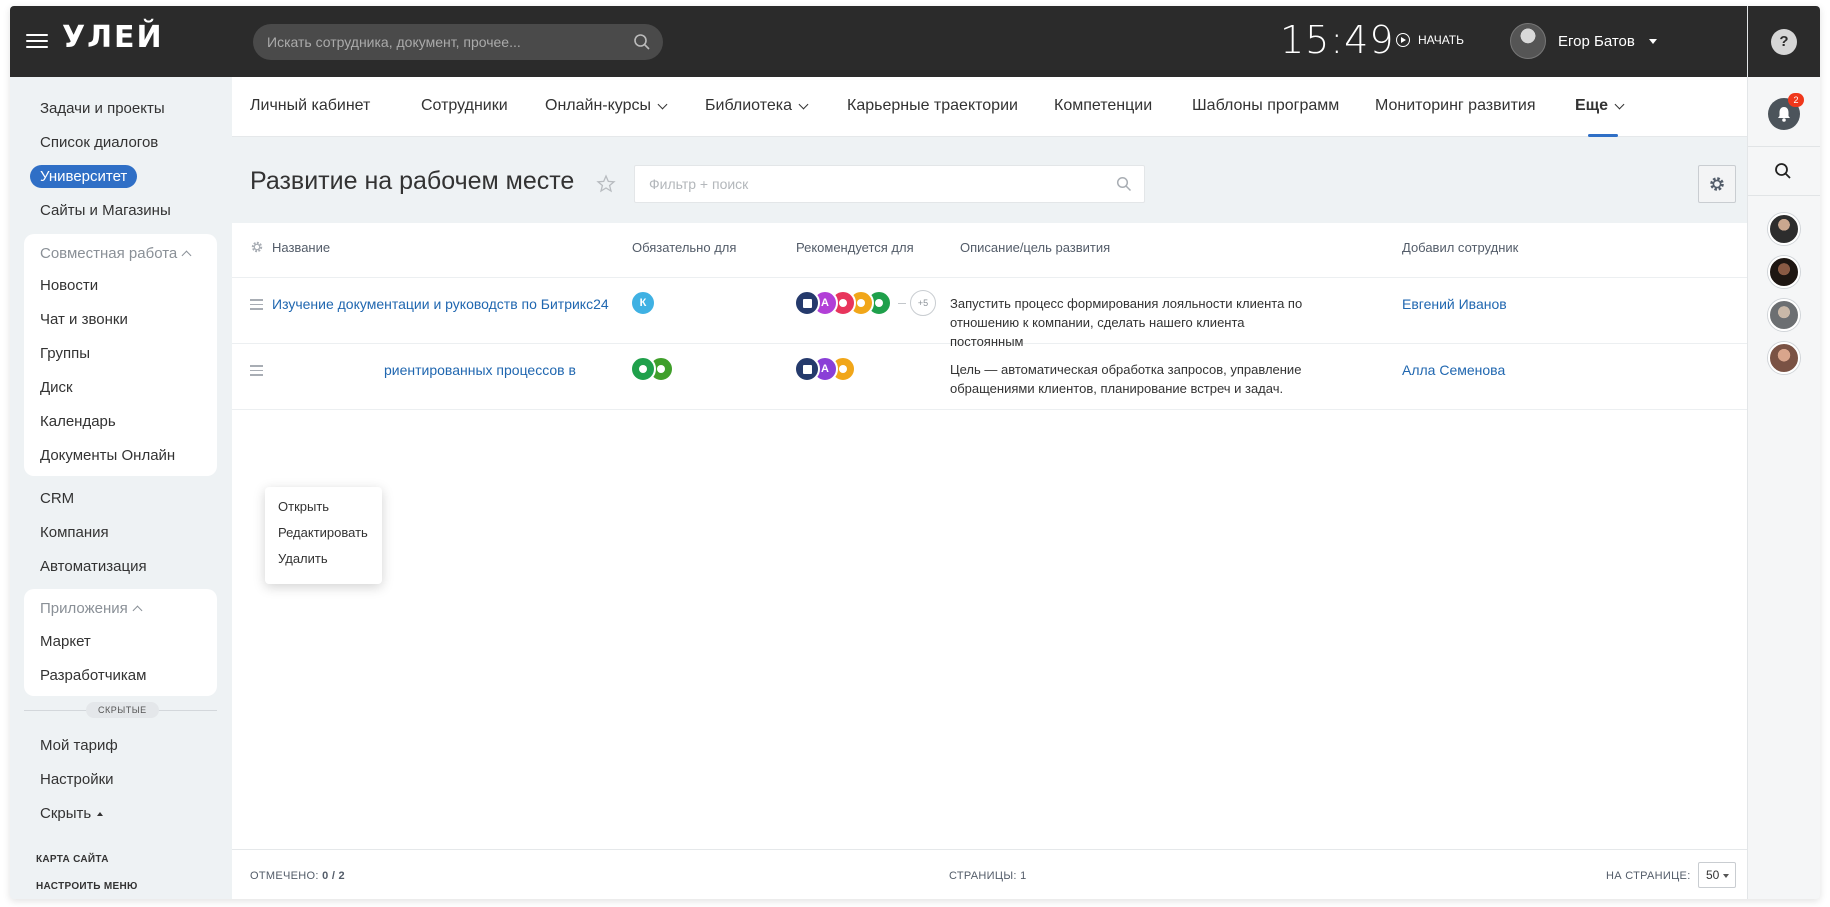 This screenshot has height=907, width=1830. What do you see at coordinates (643, 303) in the screenshot?
I see `user-badge: К` at bounding box center [643, 303].